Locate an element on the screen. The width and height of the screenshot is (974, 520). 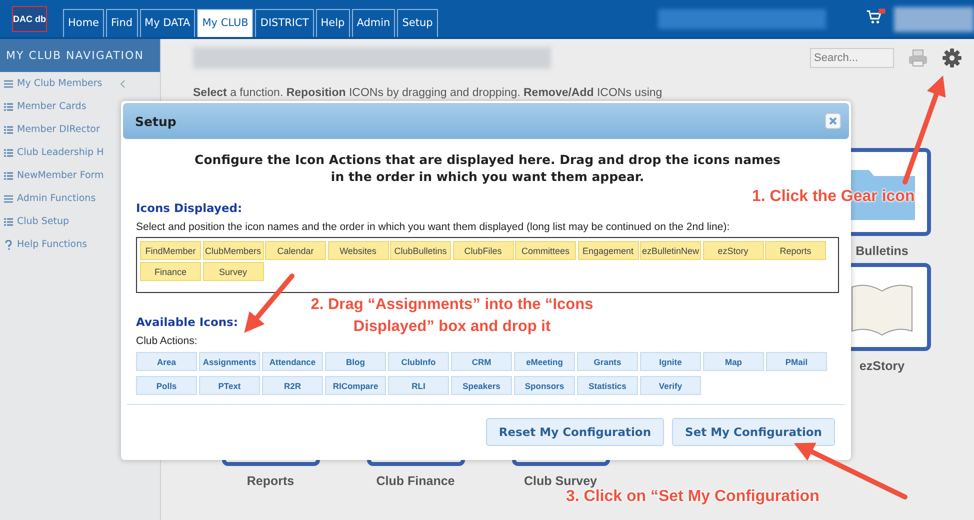
icon-chip: CRM is located at coordinates (481, 361).